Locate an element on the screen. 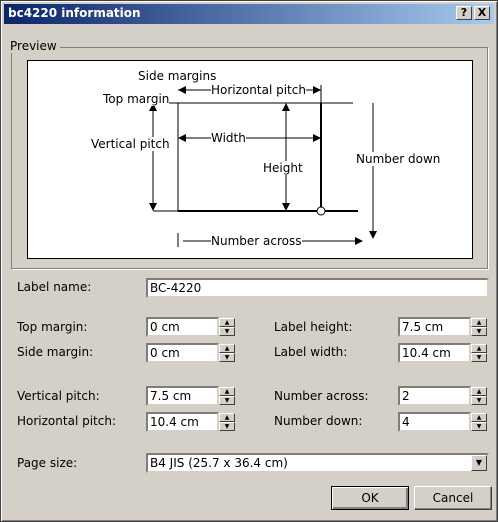 This screenshot has height=522, width=498. horizontal-pitch-right-arrow is located at coordinates (317, 90).